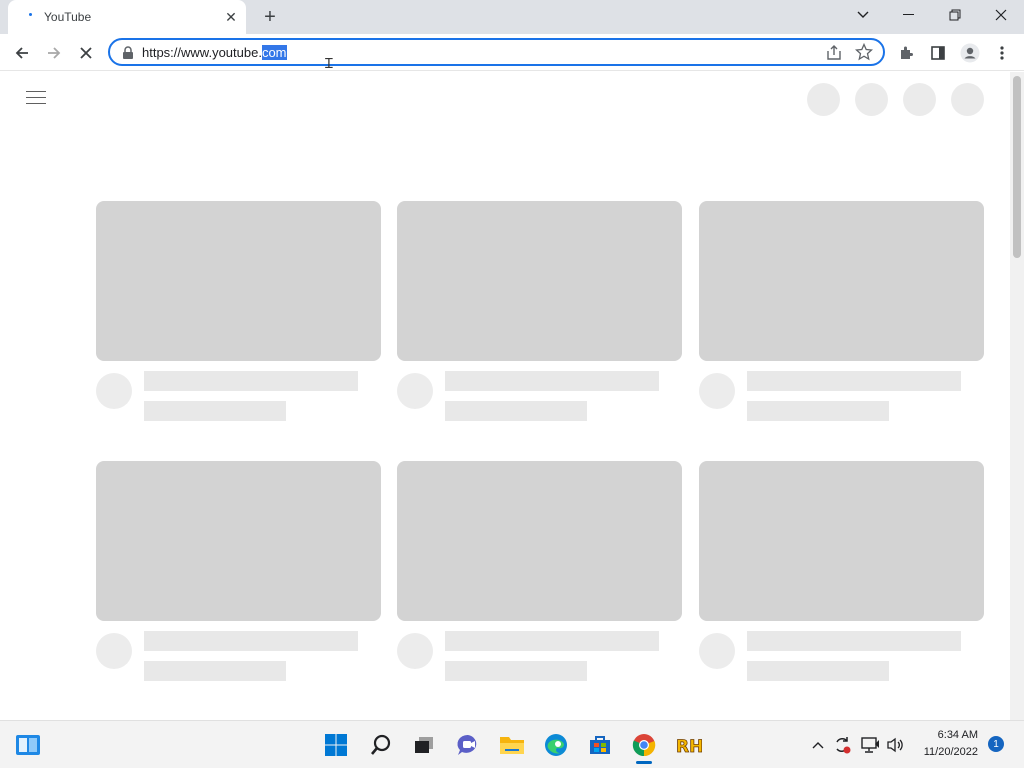  Describe the element at coordinates (28, 745) in the screenshot. I see `widgets-icon` at that location.